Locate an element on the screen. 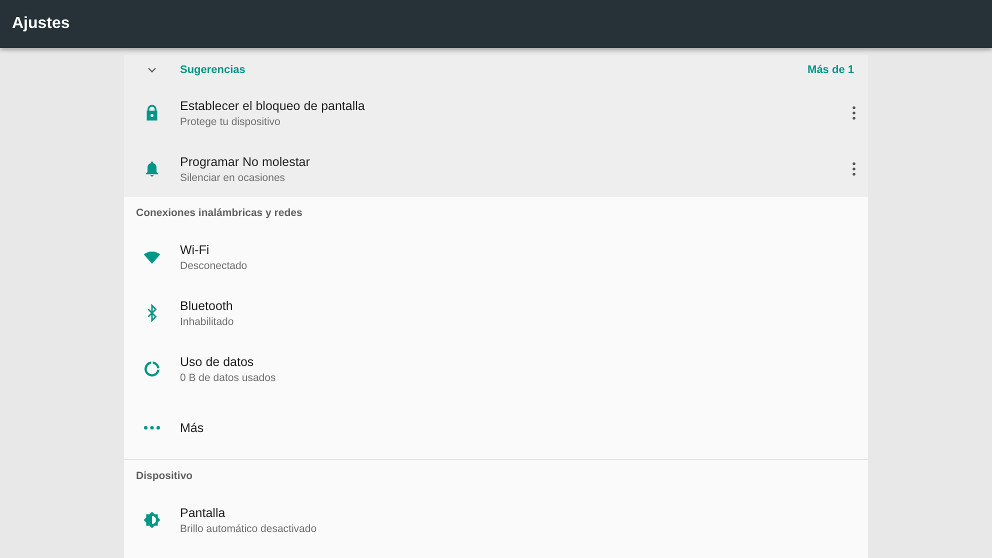  setting-summary: Desconectado is located at coordinates (214, 266).